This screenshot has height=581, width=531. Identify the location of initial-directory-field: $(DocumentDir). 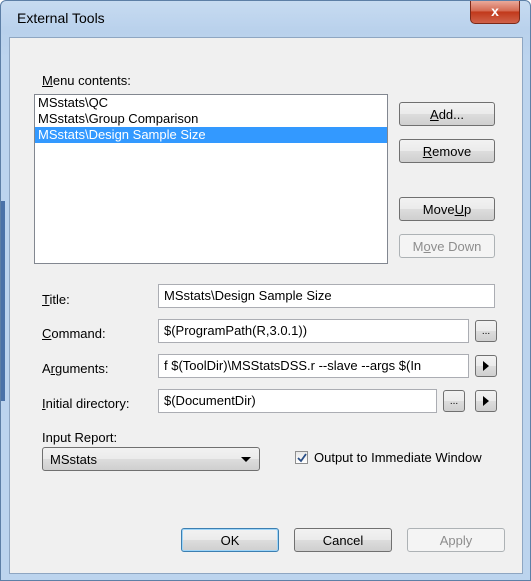
(297, 401).